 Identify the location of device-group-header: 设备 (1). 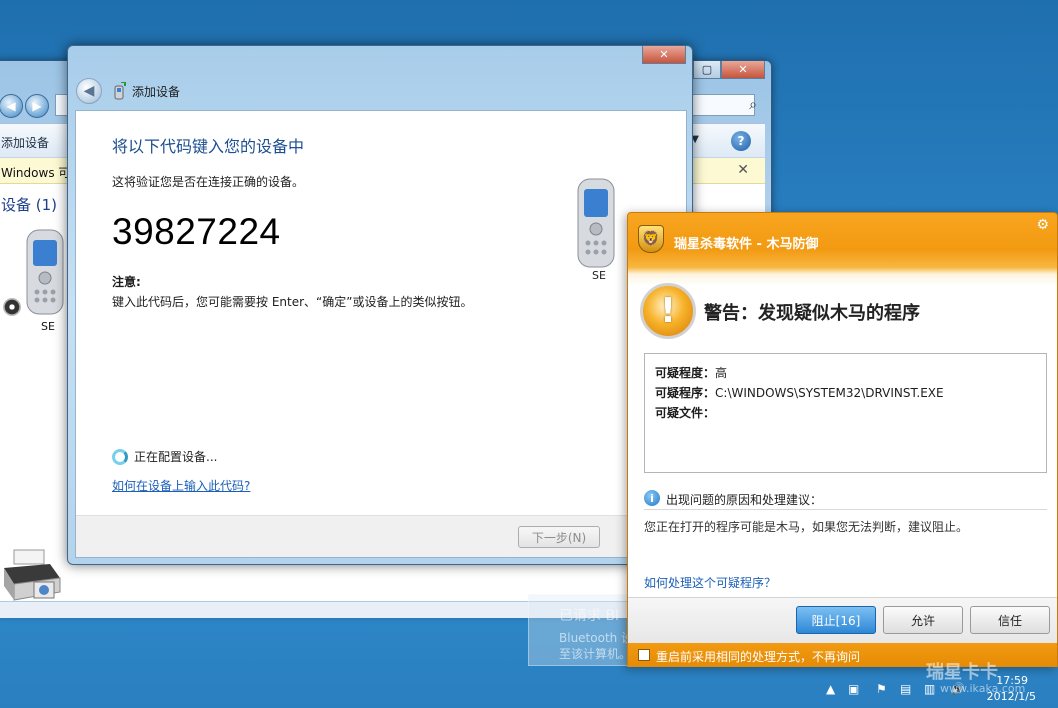
(29, 204).